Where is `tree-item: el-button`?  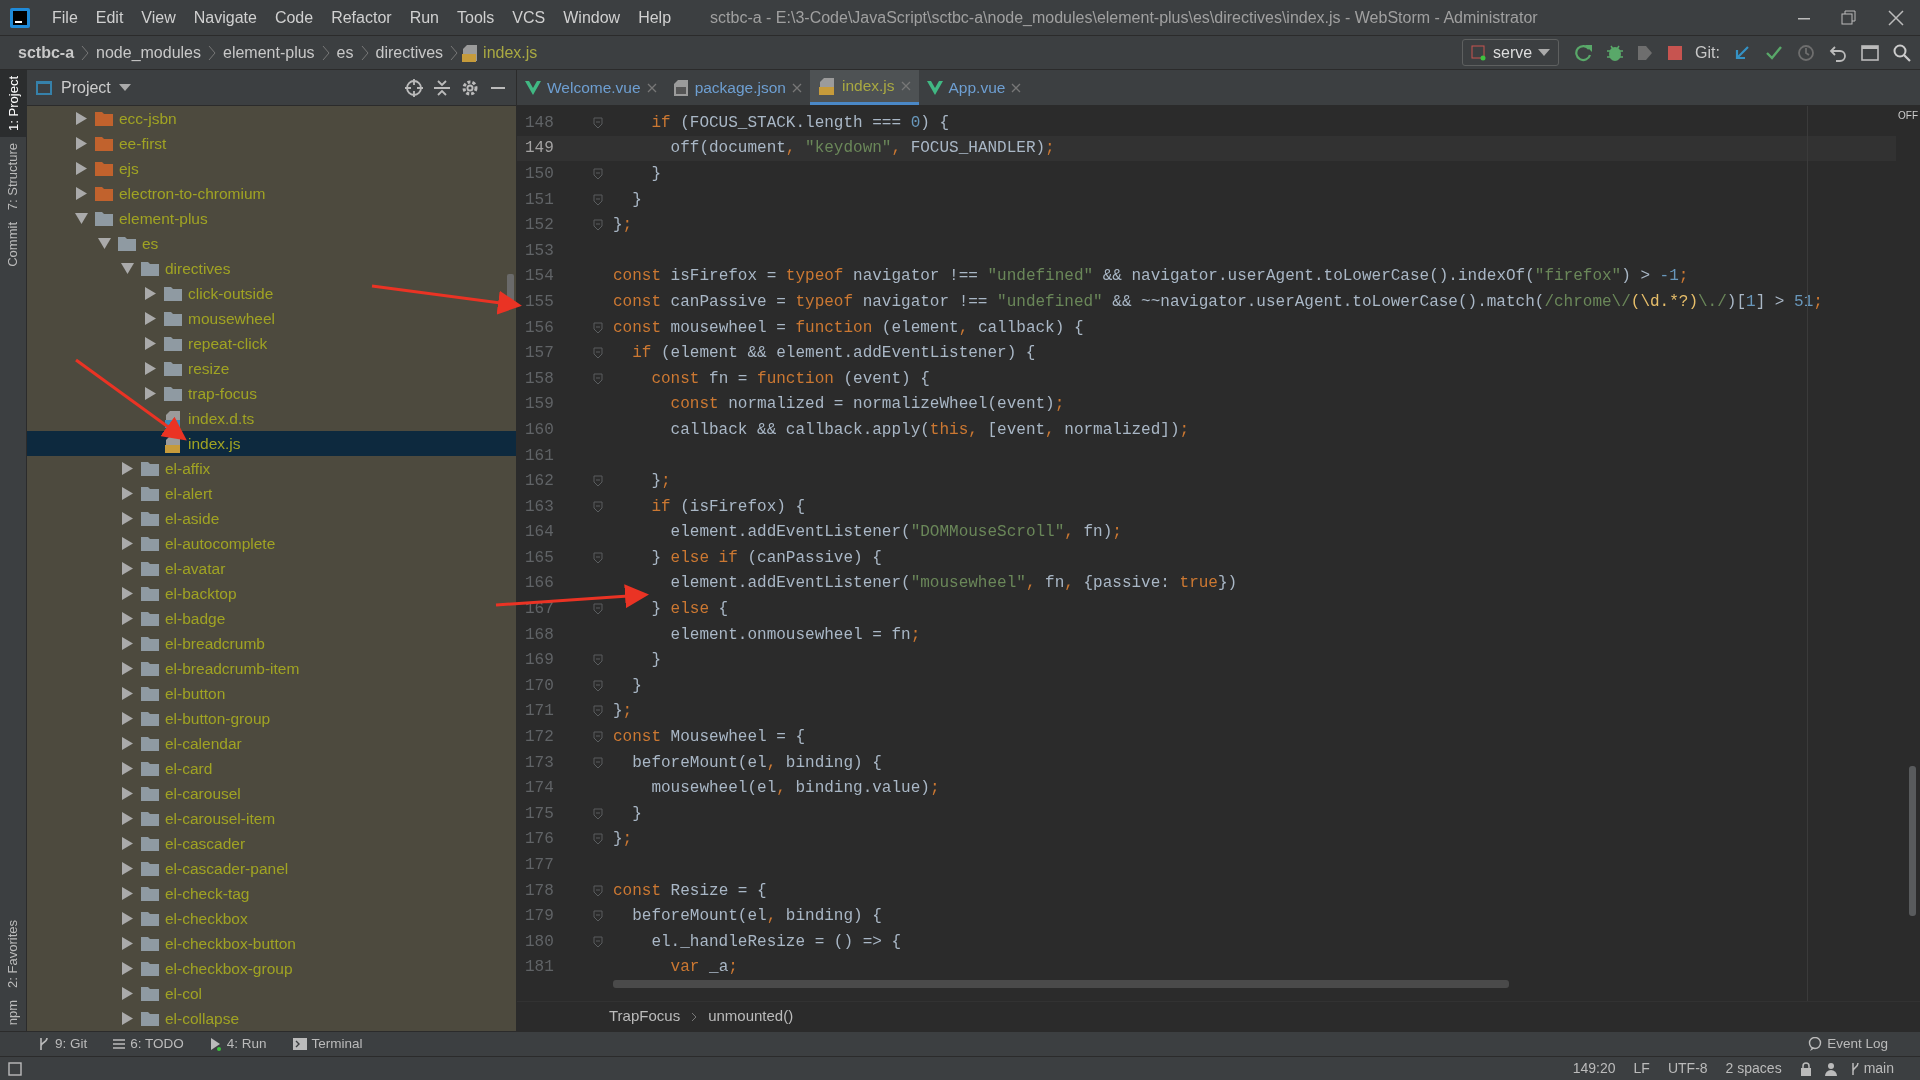
tree-item: el-button is located at coordinates (271, 693).